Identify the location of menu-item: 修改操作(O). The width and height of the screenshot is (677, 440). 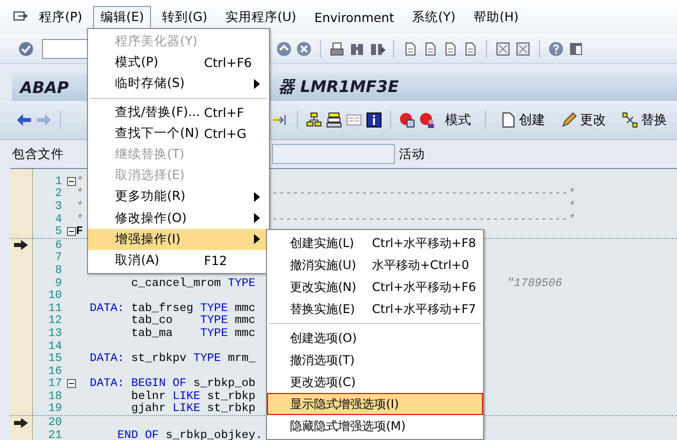
(178, 218).